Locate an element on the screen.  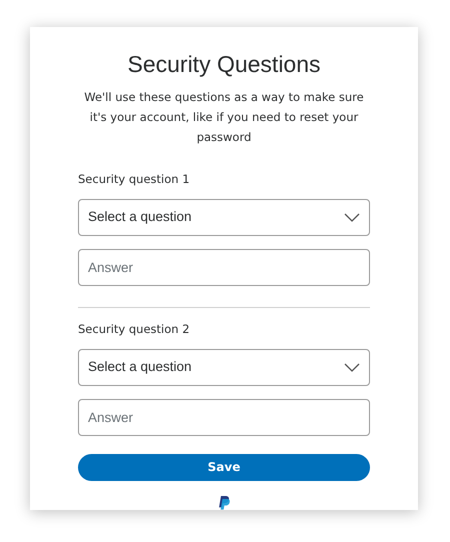
description-text: We'll use these questions as a way to make sure it's your account, like if you need to reset your password is located at coordinates (224, 117).